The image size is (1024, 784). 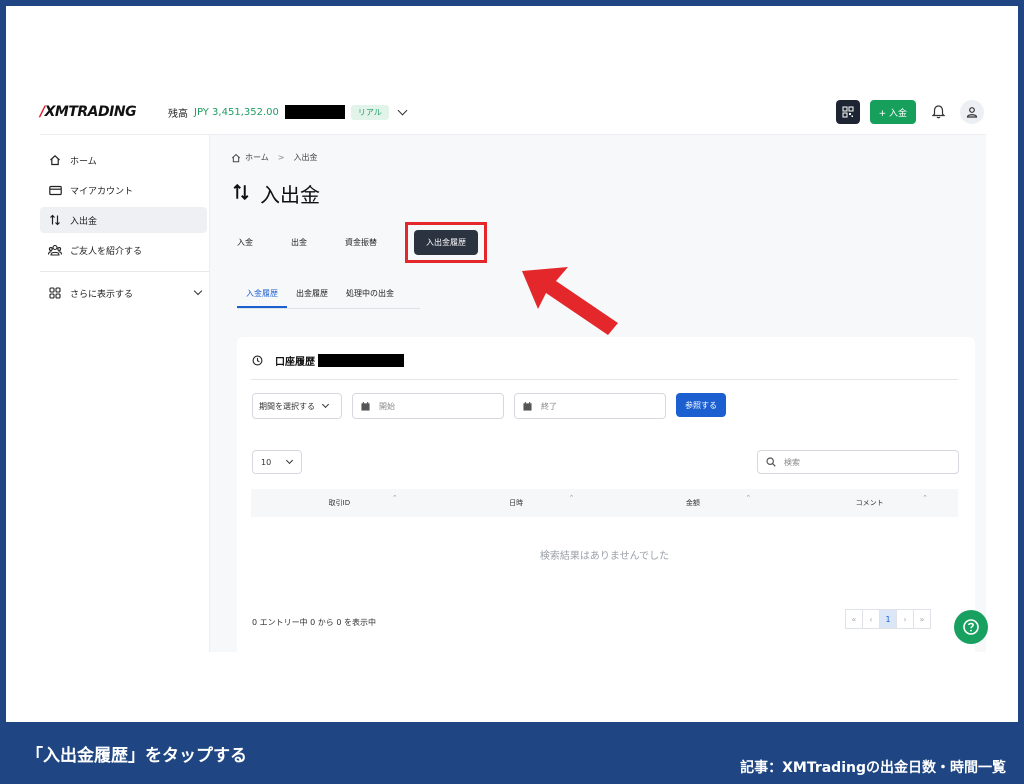 I want to click on sidebar-item-label: マイアカウント, so click(x=102, y=191).